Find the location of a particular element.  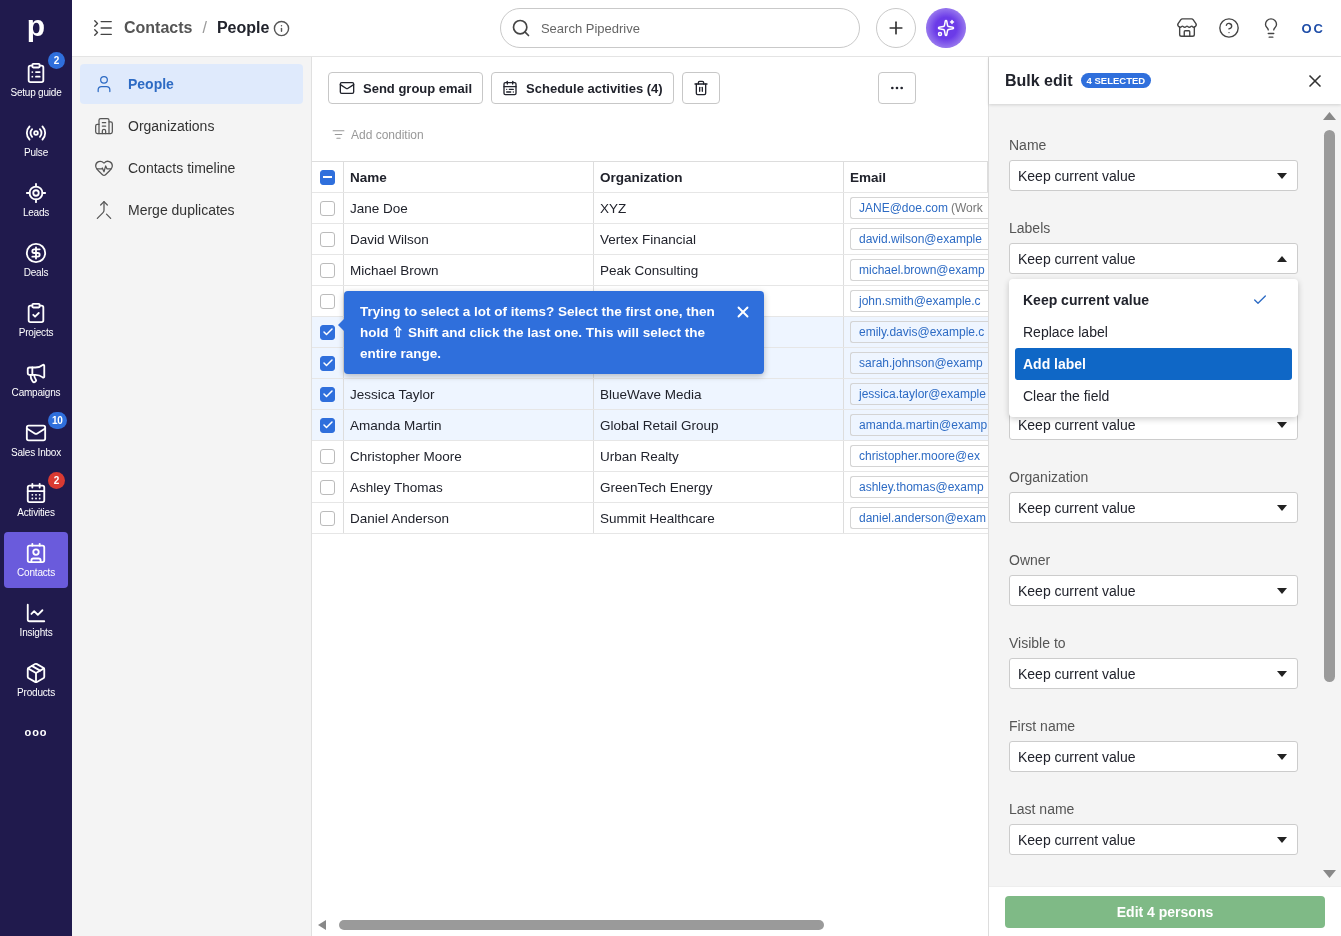

field-label: Owner is located at coordinates (1030, 560).